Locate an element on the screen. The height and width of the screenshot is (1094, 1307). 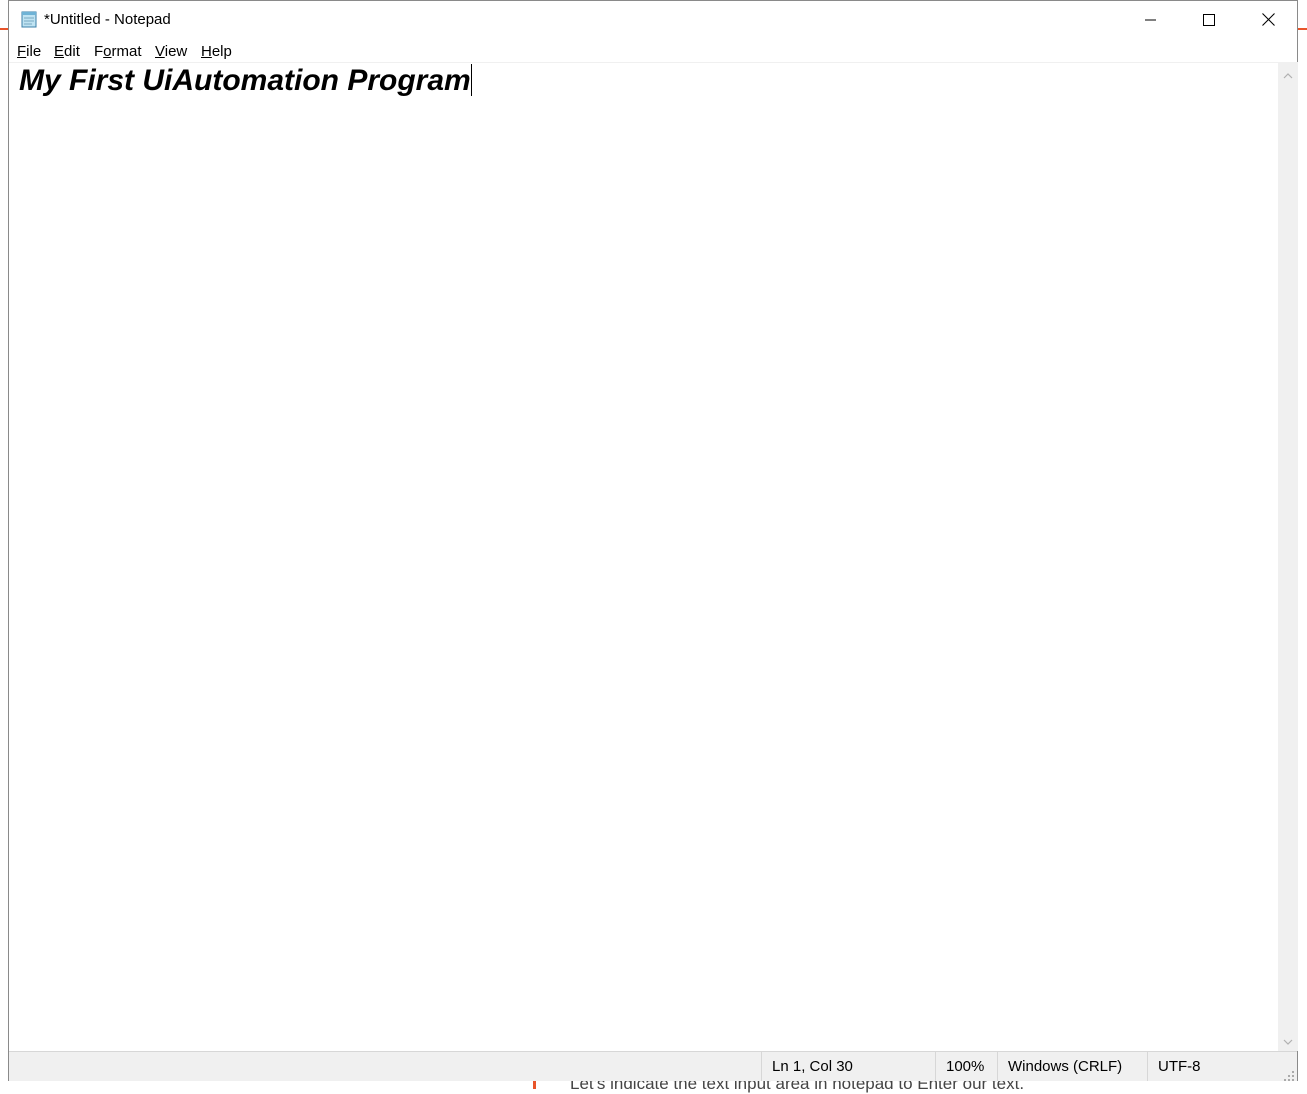
chevron-up-icon is located at coordinates (1288, 73).